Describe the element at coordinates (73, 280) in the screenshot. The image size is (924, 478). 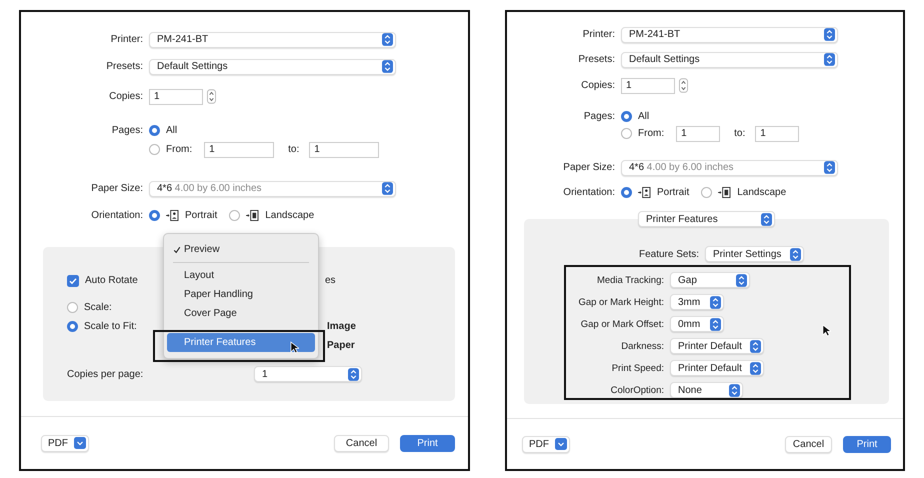
I see `checkbox` at that location.